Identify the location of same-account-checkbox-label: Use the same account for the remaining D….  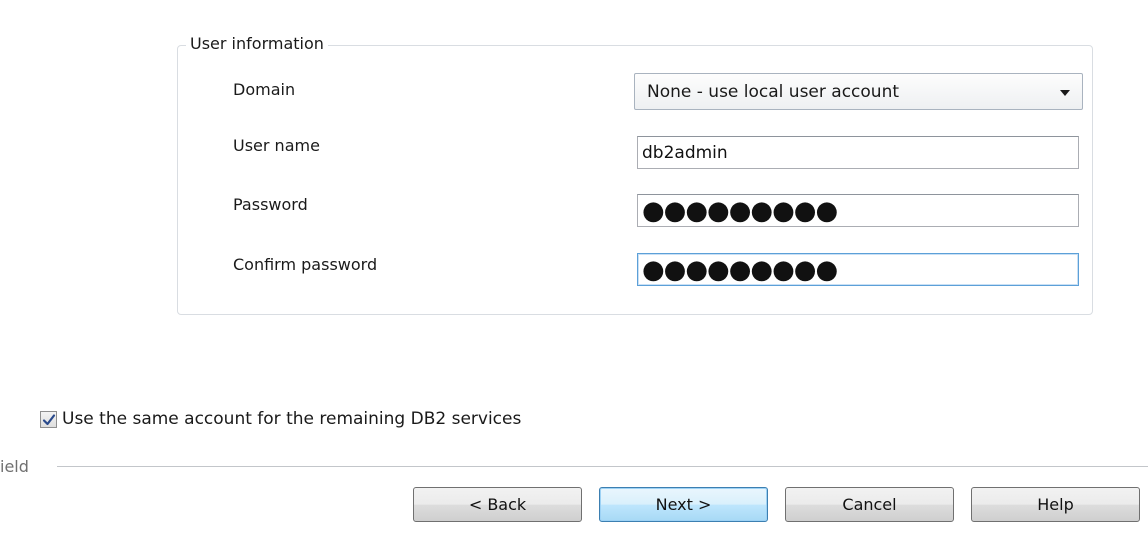
(291, 419).